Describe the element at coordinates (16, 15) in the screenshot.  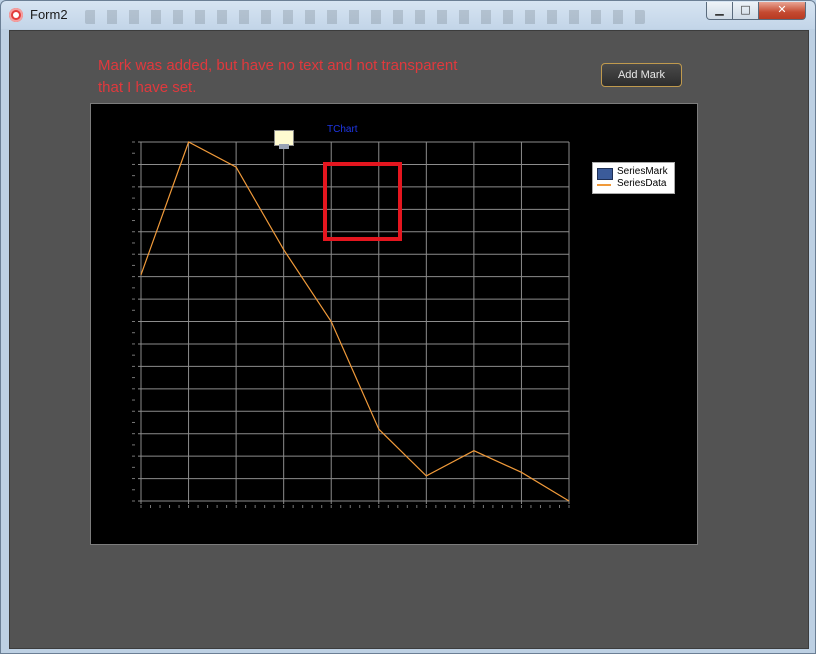
I see `app-icon` at that location.